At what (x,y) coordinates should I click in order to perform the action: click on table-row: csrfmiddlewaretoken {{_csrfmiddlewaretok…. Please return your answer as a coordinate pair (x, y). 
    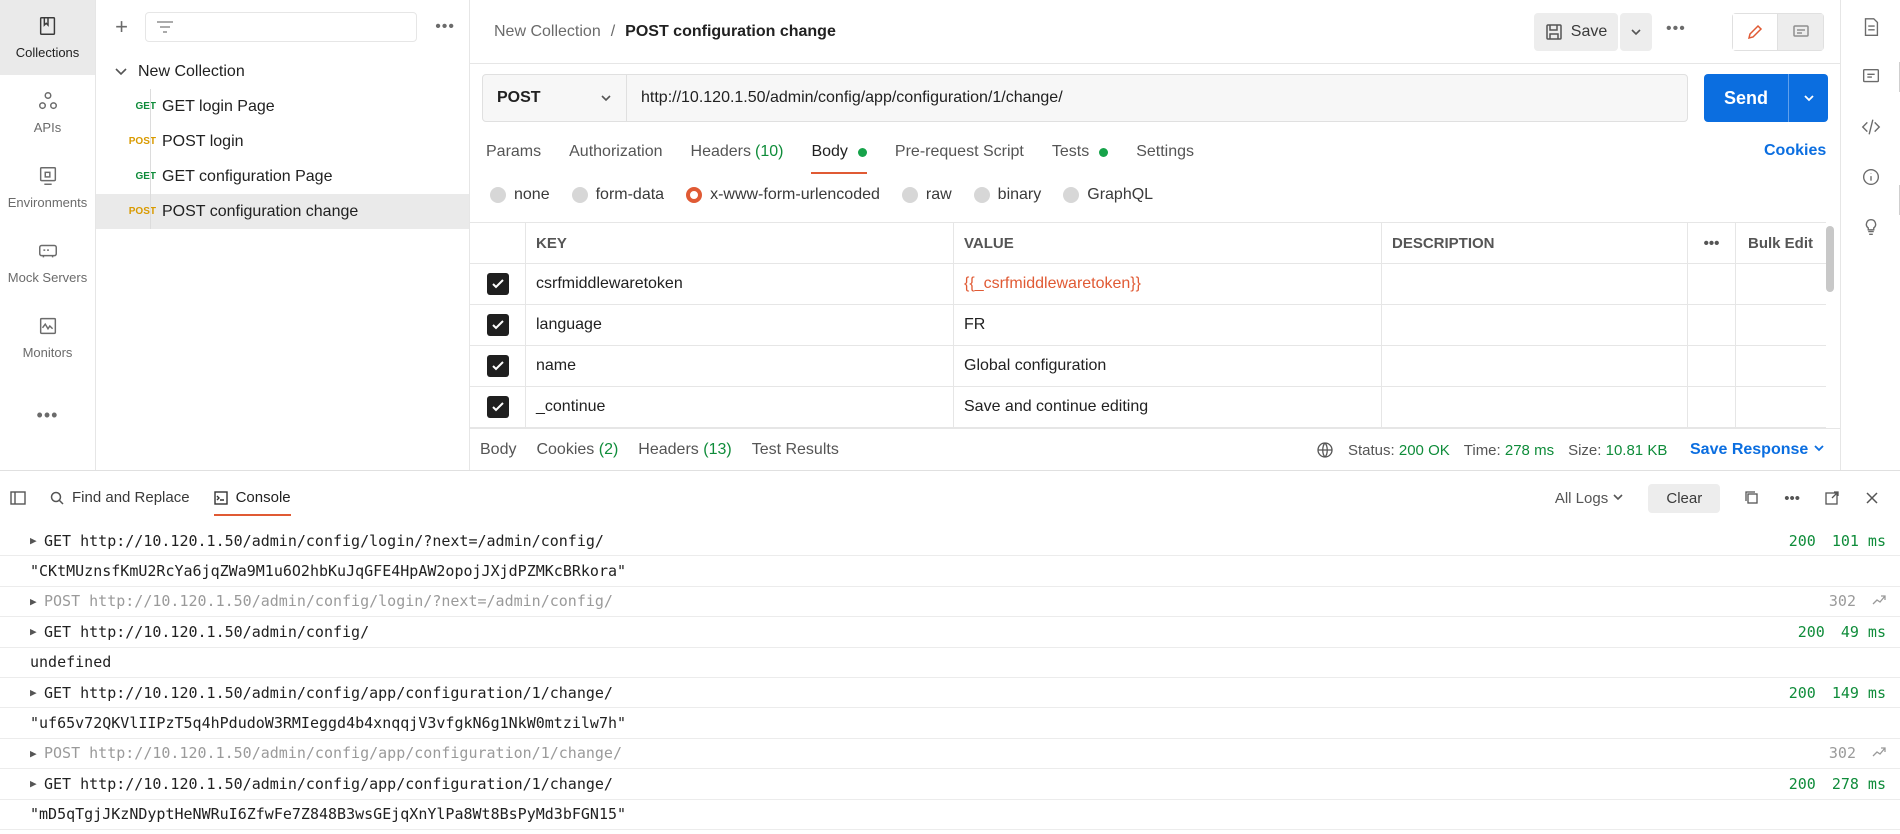
    Looking at the image, I should click on (1148, 284).